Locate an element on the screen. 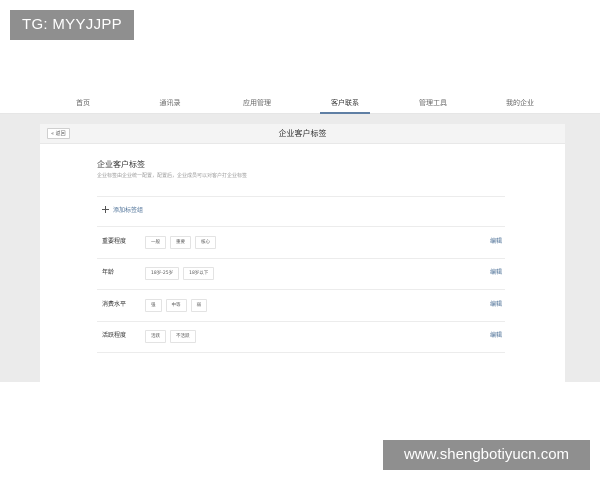  tag-chip: 不活跃 is located at coordinates (183, 336).